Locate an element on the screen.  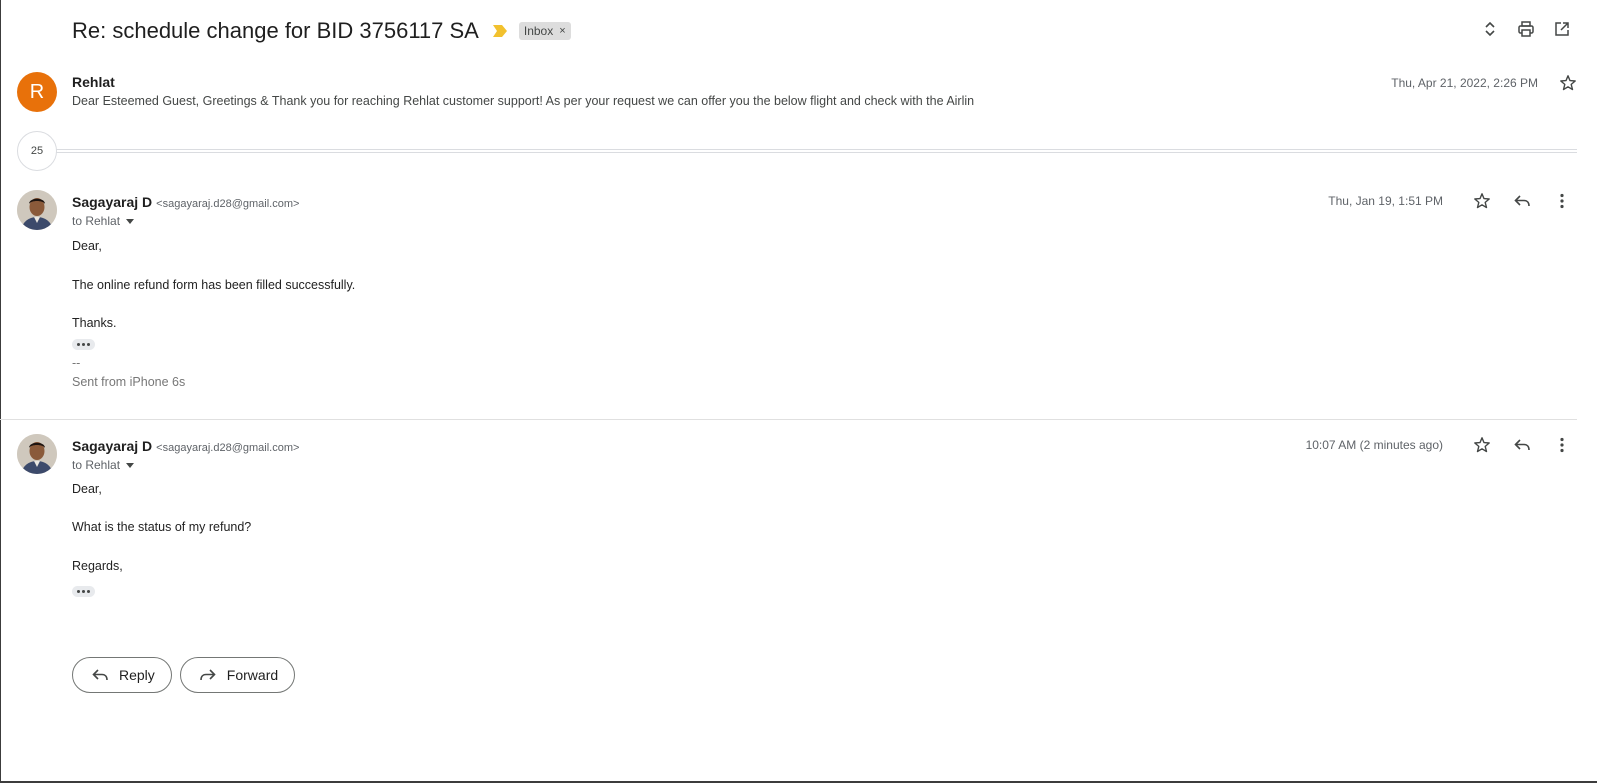
message-date: Thu, Jan 19, 1:51 PM is located at coordinates (1385, 201).